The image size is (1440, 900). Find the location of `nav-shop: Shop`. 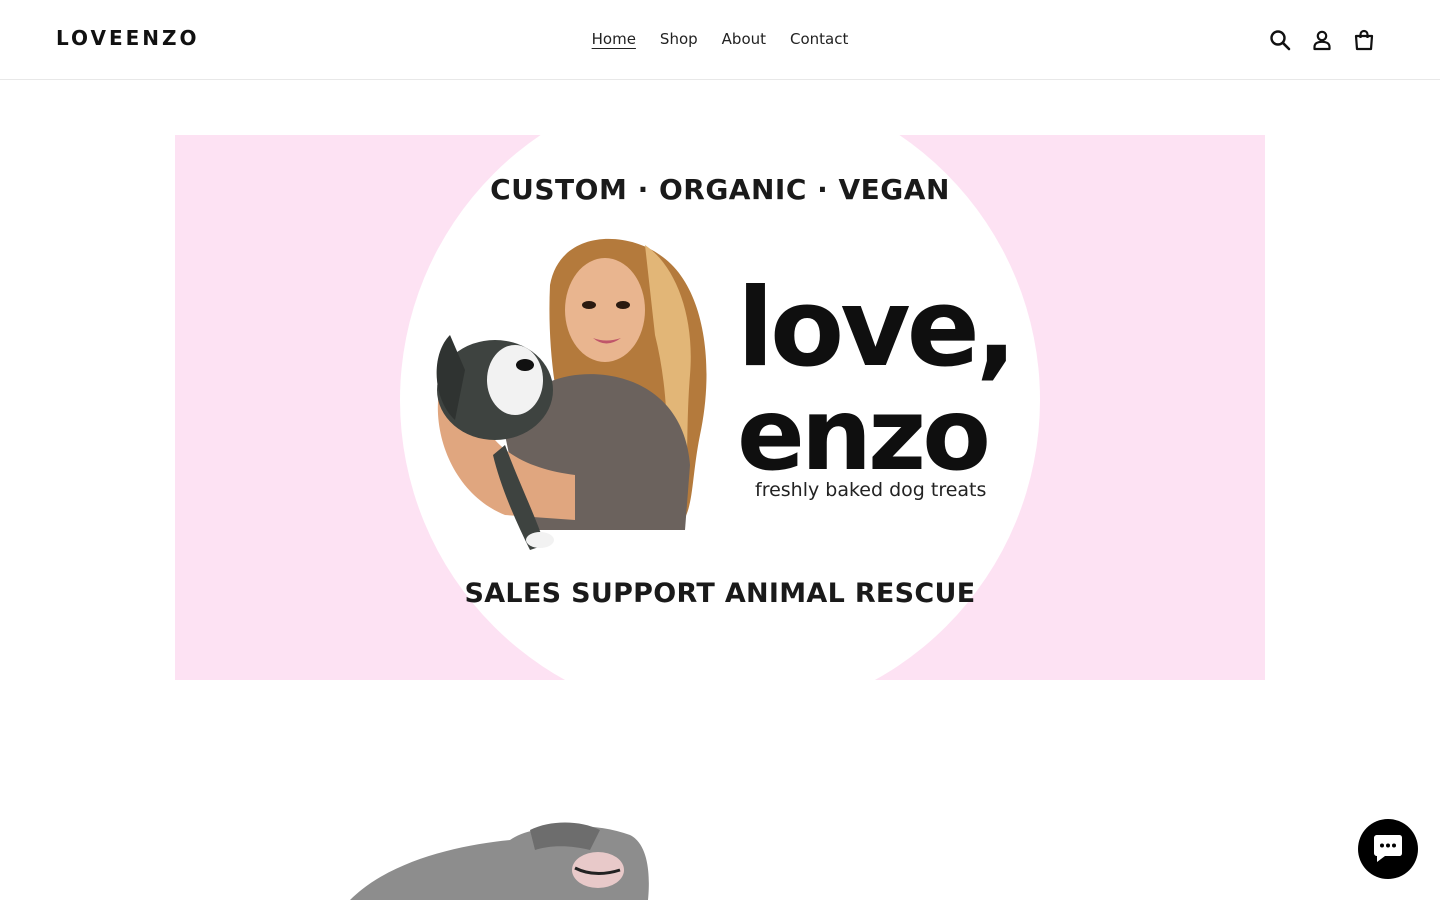

nav-shop: Shop is located at coordinates (679, 39).